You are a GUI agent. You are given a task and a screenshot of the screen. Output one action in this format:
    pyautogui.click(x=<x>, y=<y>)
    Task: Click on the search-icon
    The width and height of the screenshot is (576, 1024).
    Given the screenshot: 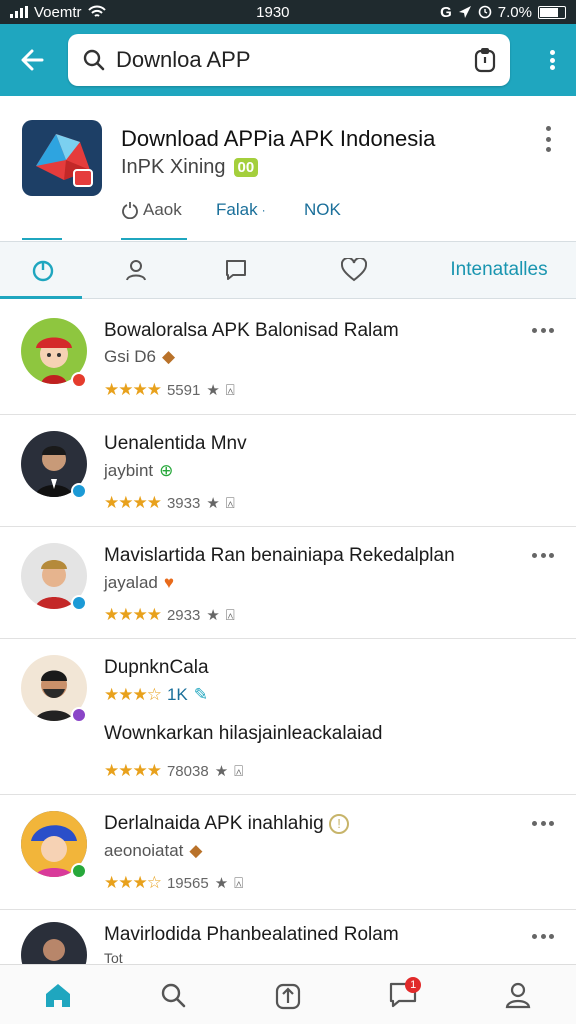 What is the action you would take?
    pyautogui.click(x=94, y=60)
    